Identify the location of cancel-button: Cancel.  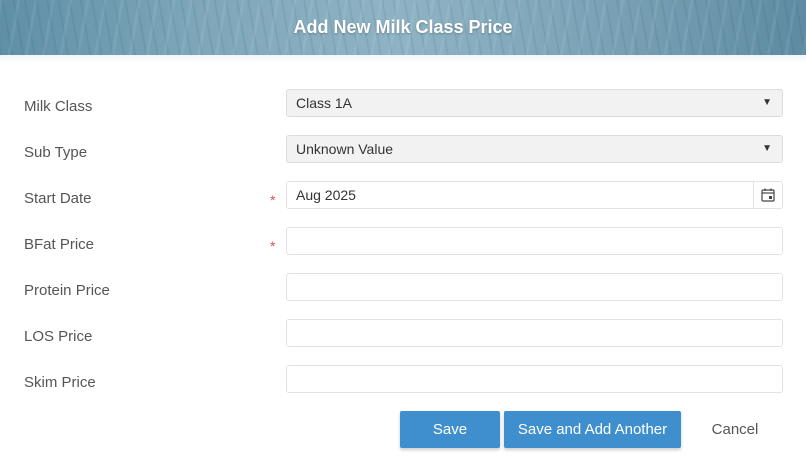
(735, 429).